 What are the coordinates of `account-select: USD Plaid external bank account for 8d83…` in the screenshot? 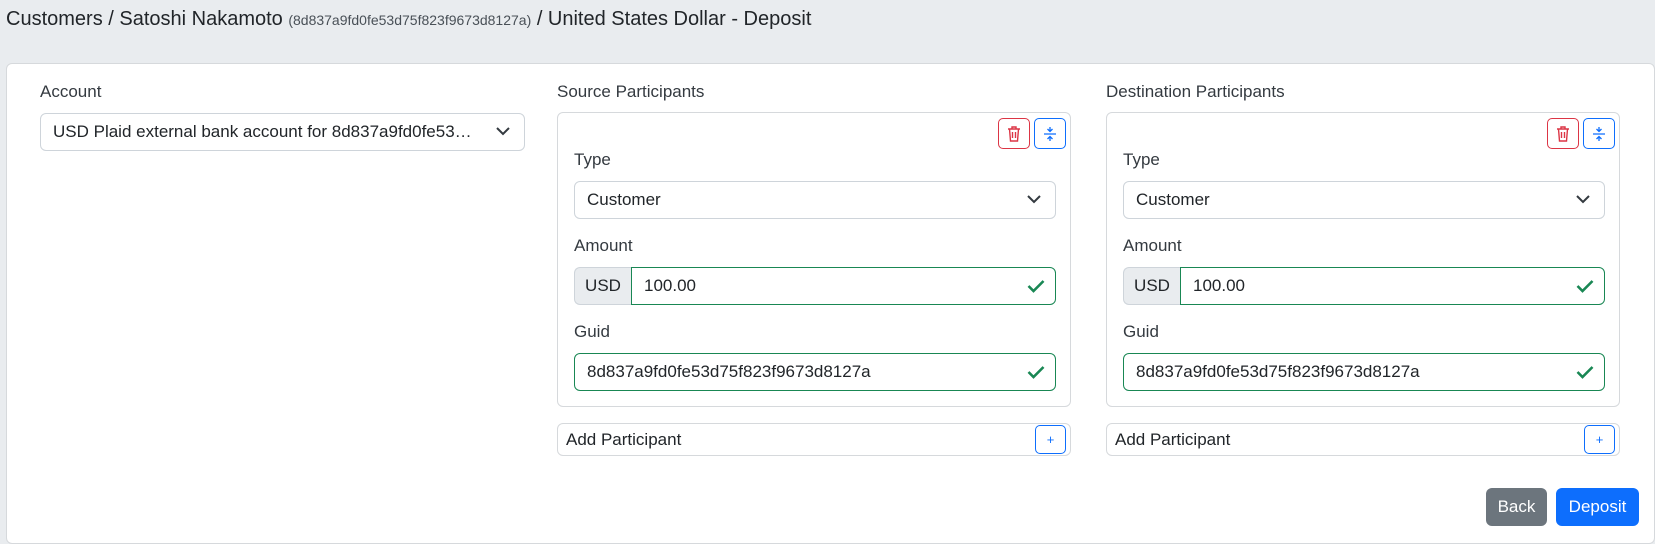 It's located at (282, 132).